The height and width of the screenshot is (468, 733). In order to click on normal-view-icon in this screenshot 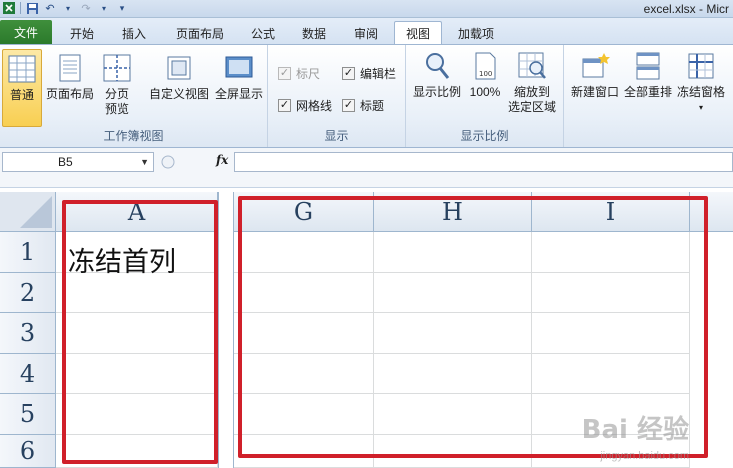, I will do `click(22, 69)`.